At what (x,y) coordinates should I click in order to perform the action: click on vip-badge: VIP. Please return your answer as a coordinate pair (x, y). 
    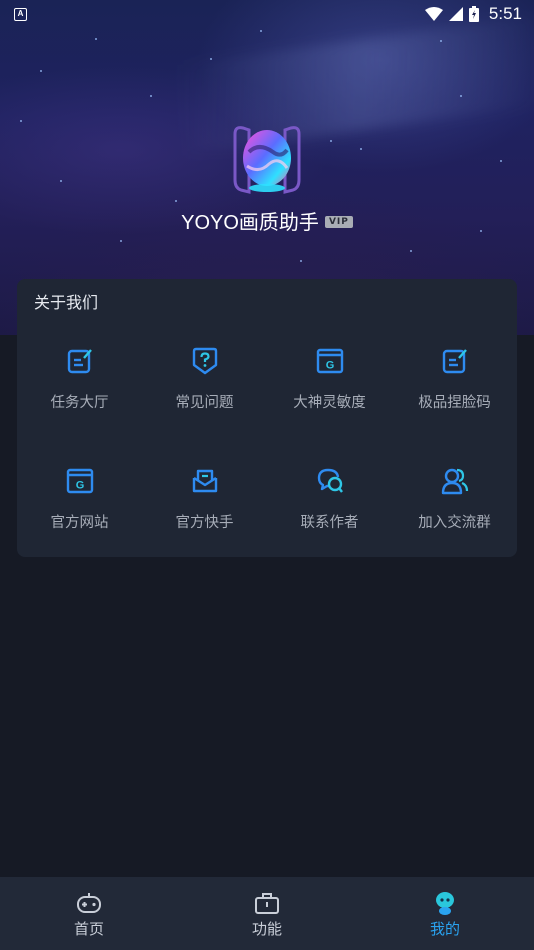
    Looking at the image, I should click on (338, 221).